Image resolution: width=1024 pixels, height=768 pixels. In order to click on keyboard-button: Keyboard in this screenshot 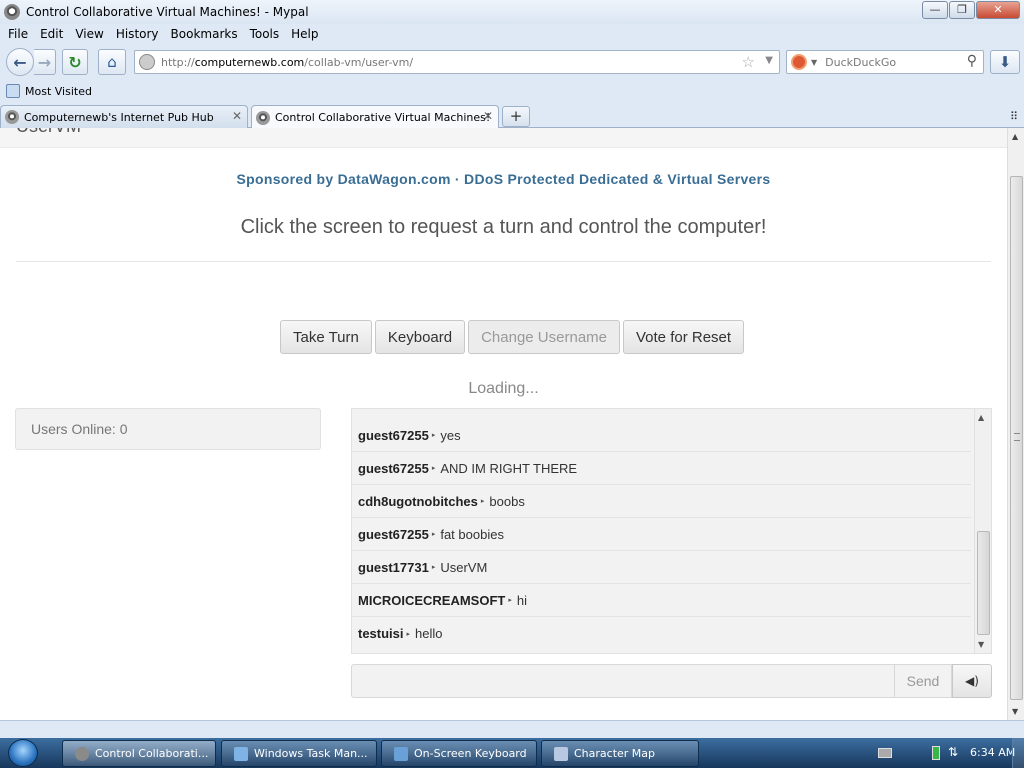, I will do `click(420, 337)`.